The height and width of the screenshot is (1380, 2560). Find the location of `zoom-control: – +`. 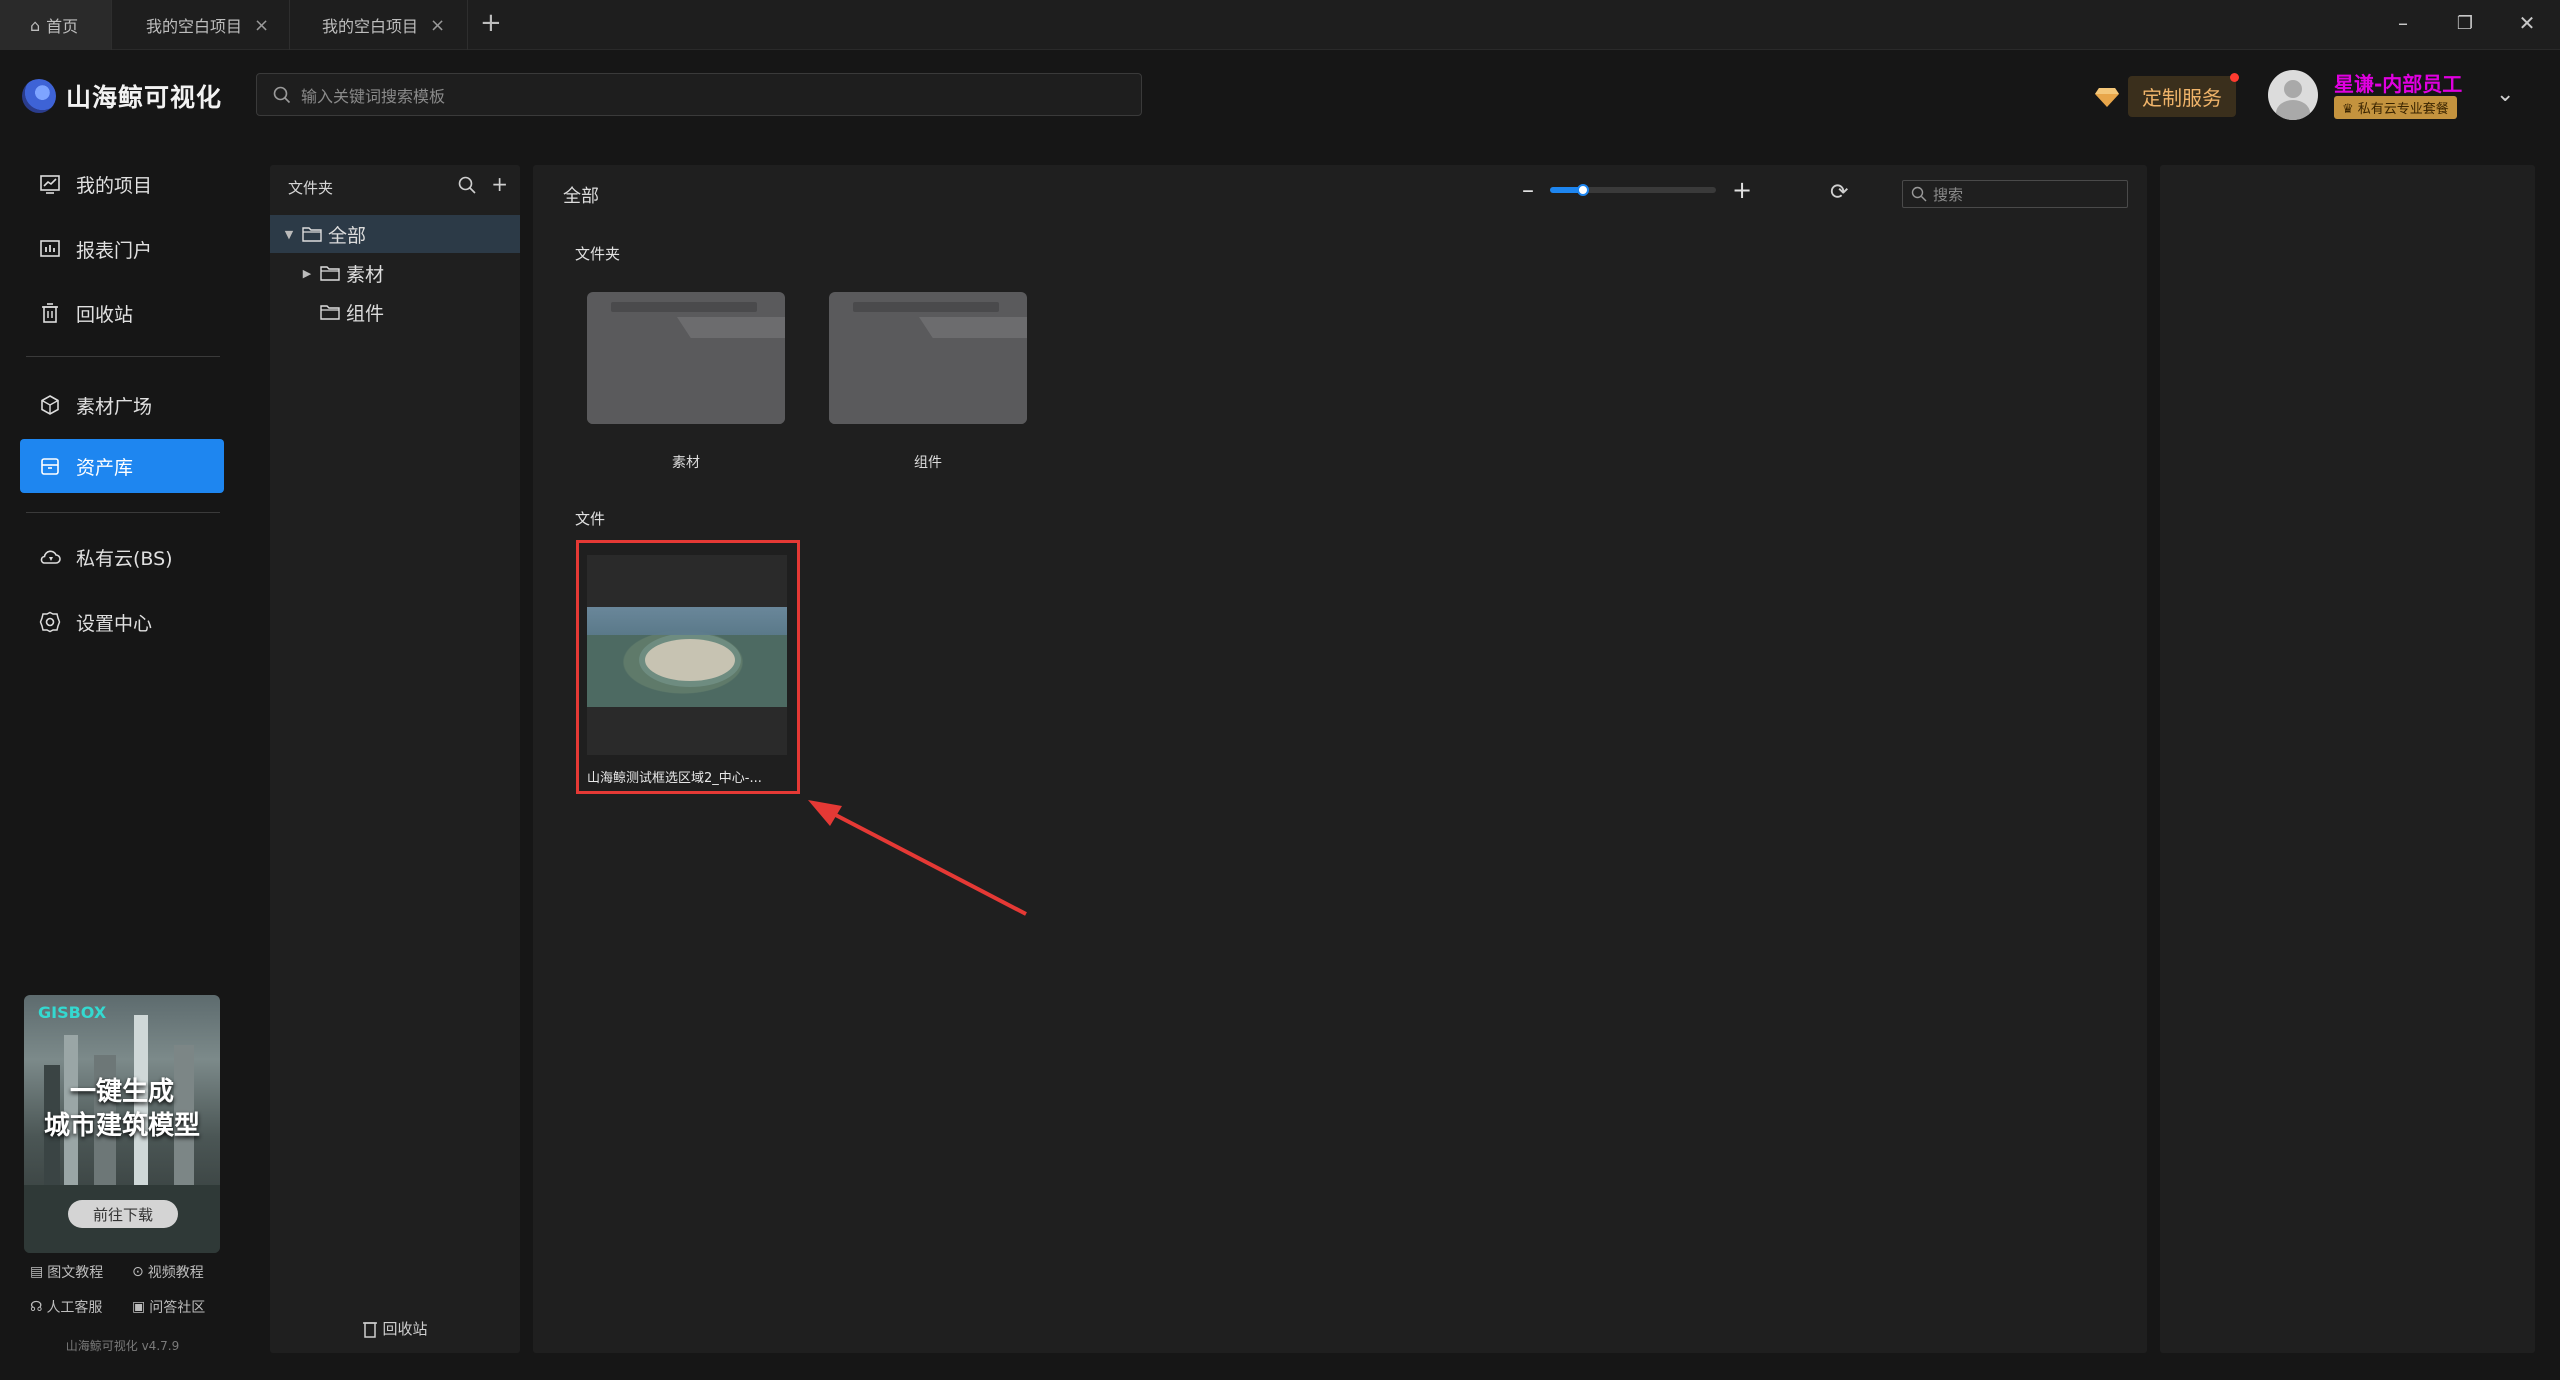

zoom-control: – + is located at coordinates (1637, 190).